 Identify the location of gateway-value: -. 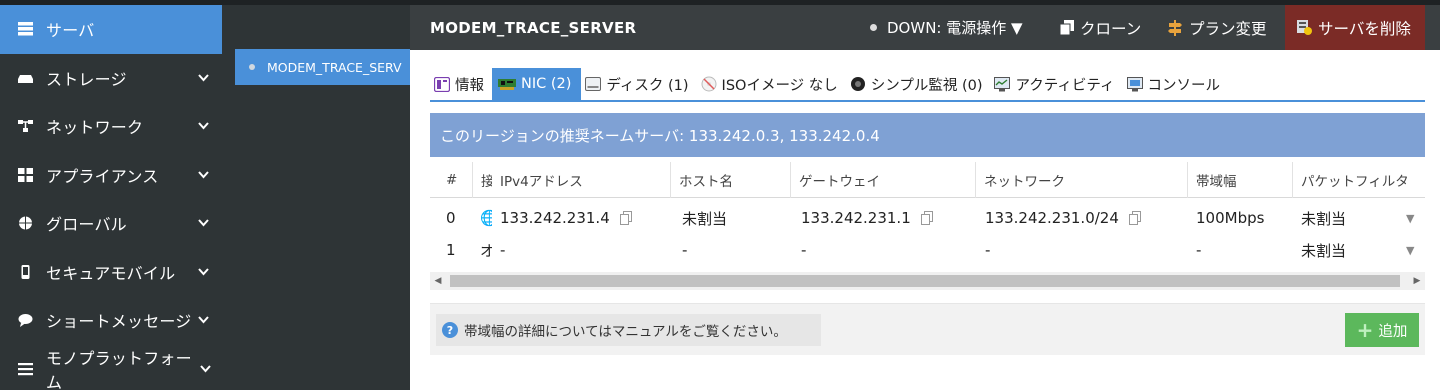
(804, 250).